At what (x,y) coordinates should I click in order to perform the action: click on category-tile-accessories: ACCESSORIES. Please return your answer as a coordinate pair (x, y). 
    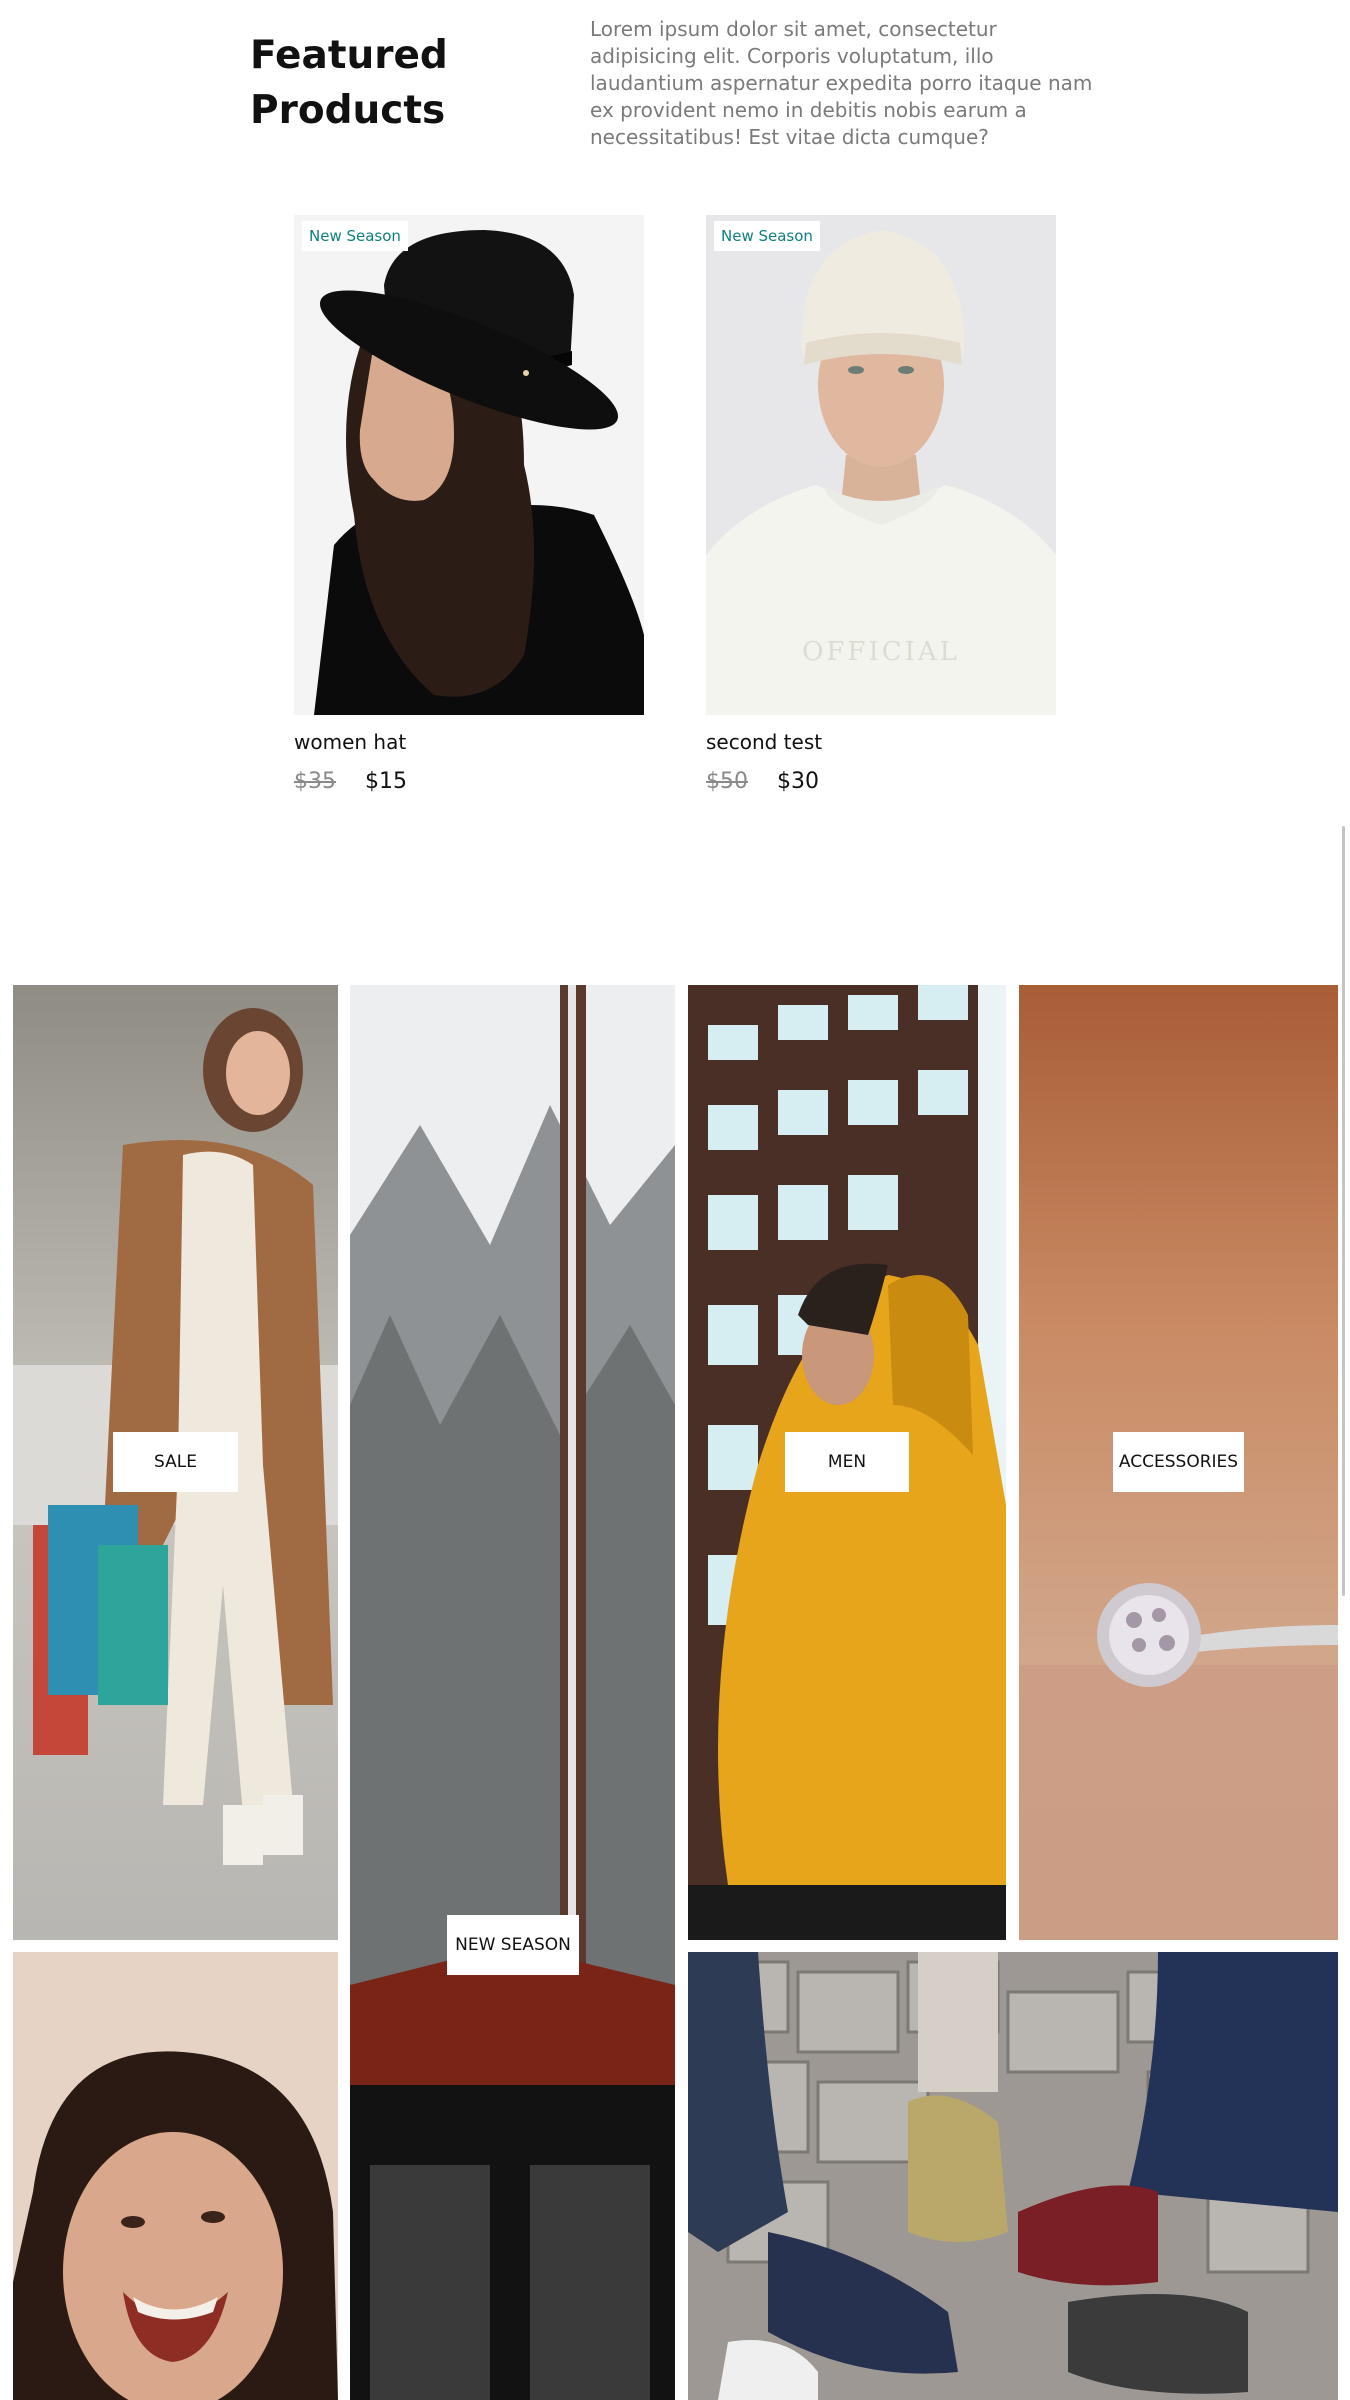
    Looking at the image, I should click on (1178, 1462).